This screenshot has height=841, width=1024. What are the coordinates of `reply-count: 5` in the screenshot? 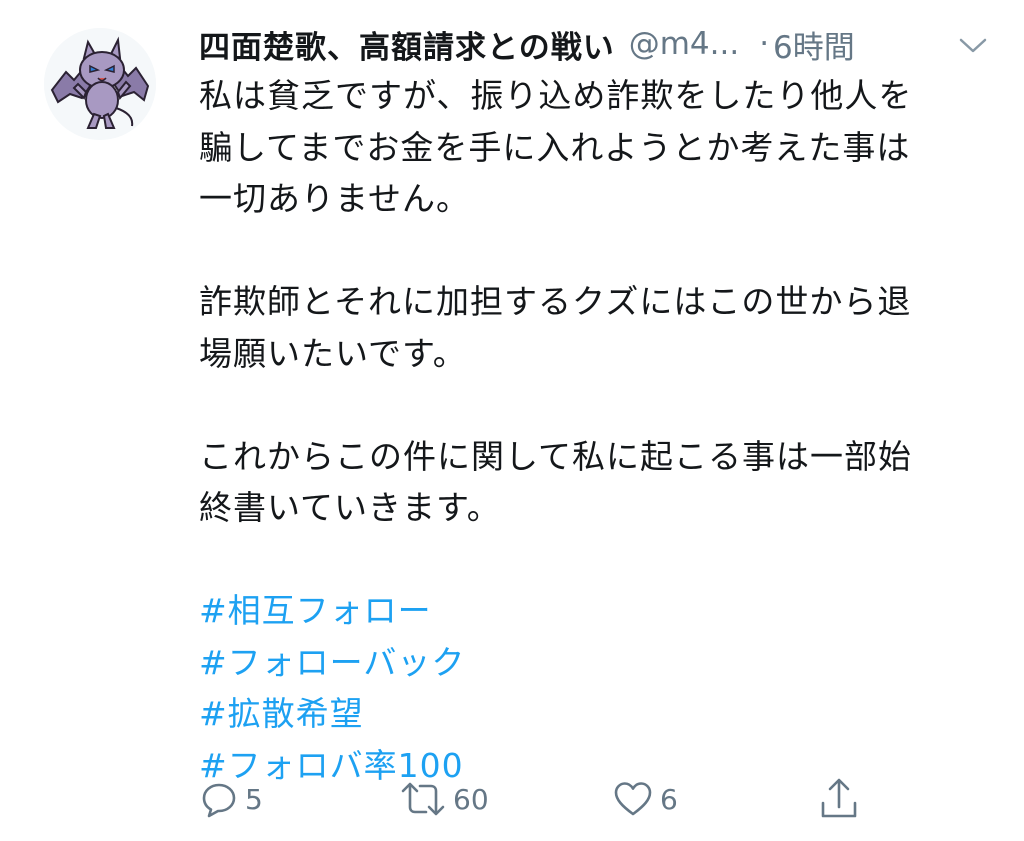 It's located at (254, 799).